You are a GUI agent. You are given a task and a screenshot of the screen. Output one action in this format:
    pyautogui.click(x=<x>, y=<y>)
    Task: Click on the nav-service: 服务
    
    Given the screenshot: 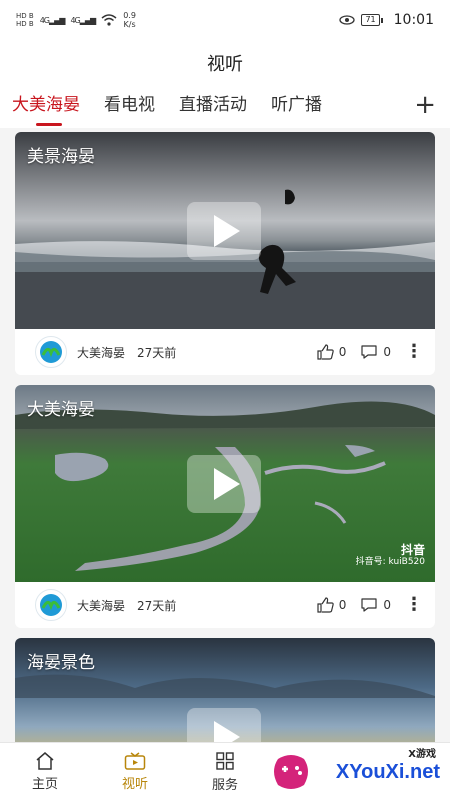 What is the action you would take?
    pyautogui.click(x=225, y=771)
    